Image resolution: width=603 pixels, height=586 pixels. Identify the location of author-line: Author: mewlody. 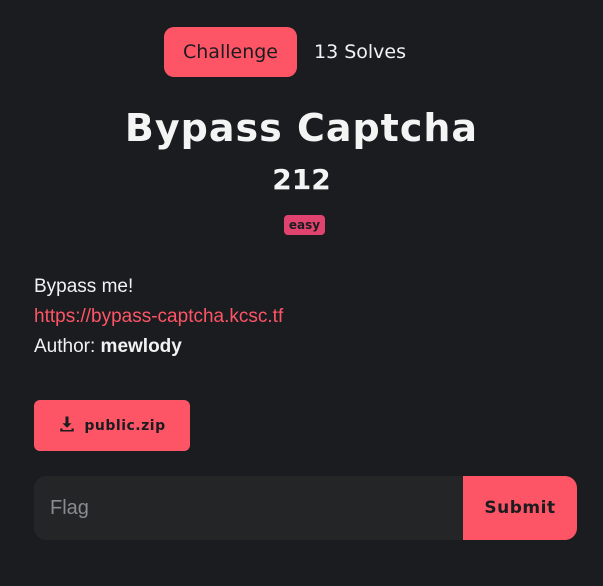
(158, 347).